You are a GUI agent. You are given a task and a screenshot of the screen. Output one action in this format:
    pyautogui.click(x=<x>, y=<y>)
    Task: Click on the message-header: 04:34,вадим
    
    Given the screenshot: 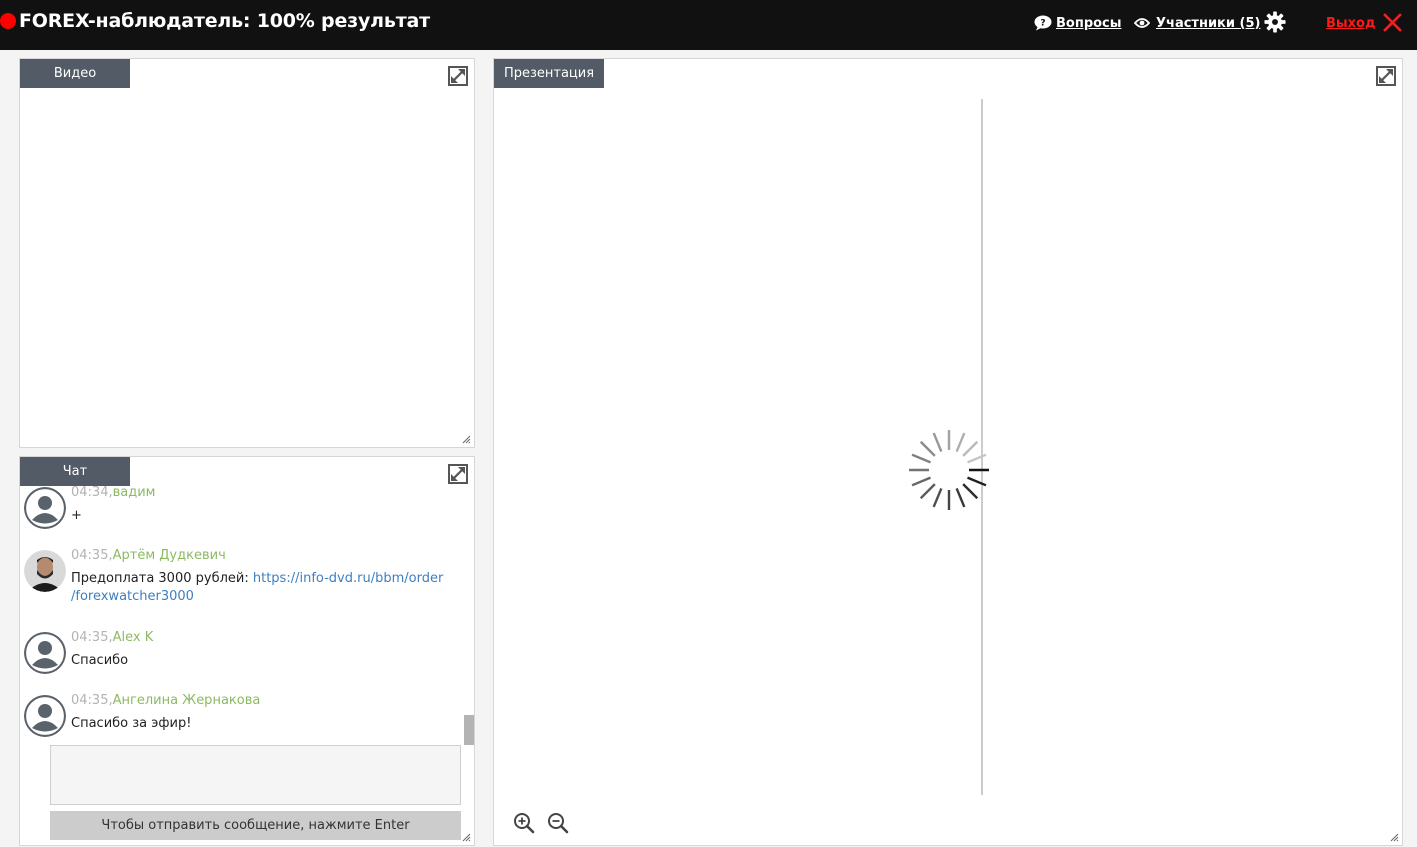 What is the action you would take?
    pyautogui.click(x=113, y=492)
    